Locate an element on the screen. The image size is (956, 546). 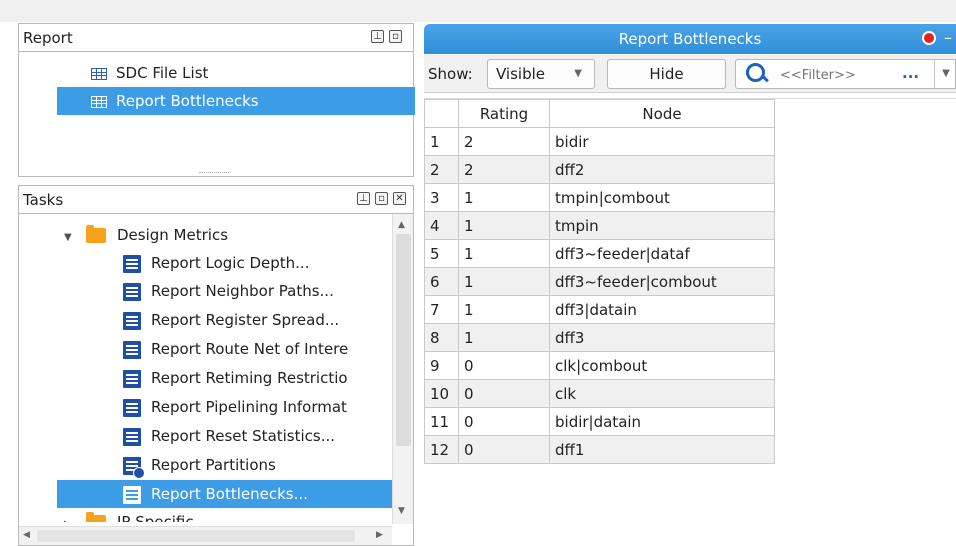
filter-dropdown-chevron: ▼ is located at coordinates (945, 74).